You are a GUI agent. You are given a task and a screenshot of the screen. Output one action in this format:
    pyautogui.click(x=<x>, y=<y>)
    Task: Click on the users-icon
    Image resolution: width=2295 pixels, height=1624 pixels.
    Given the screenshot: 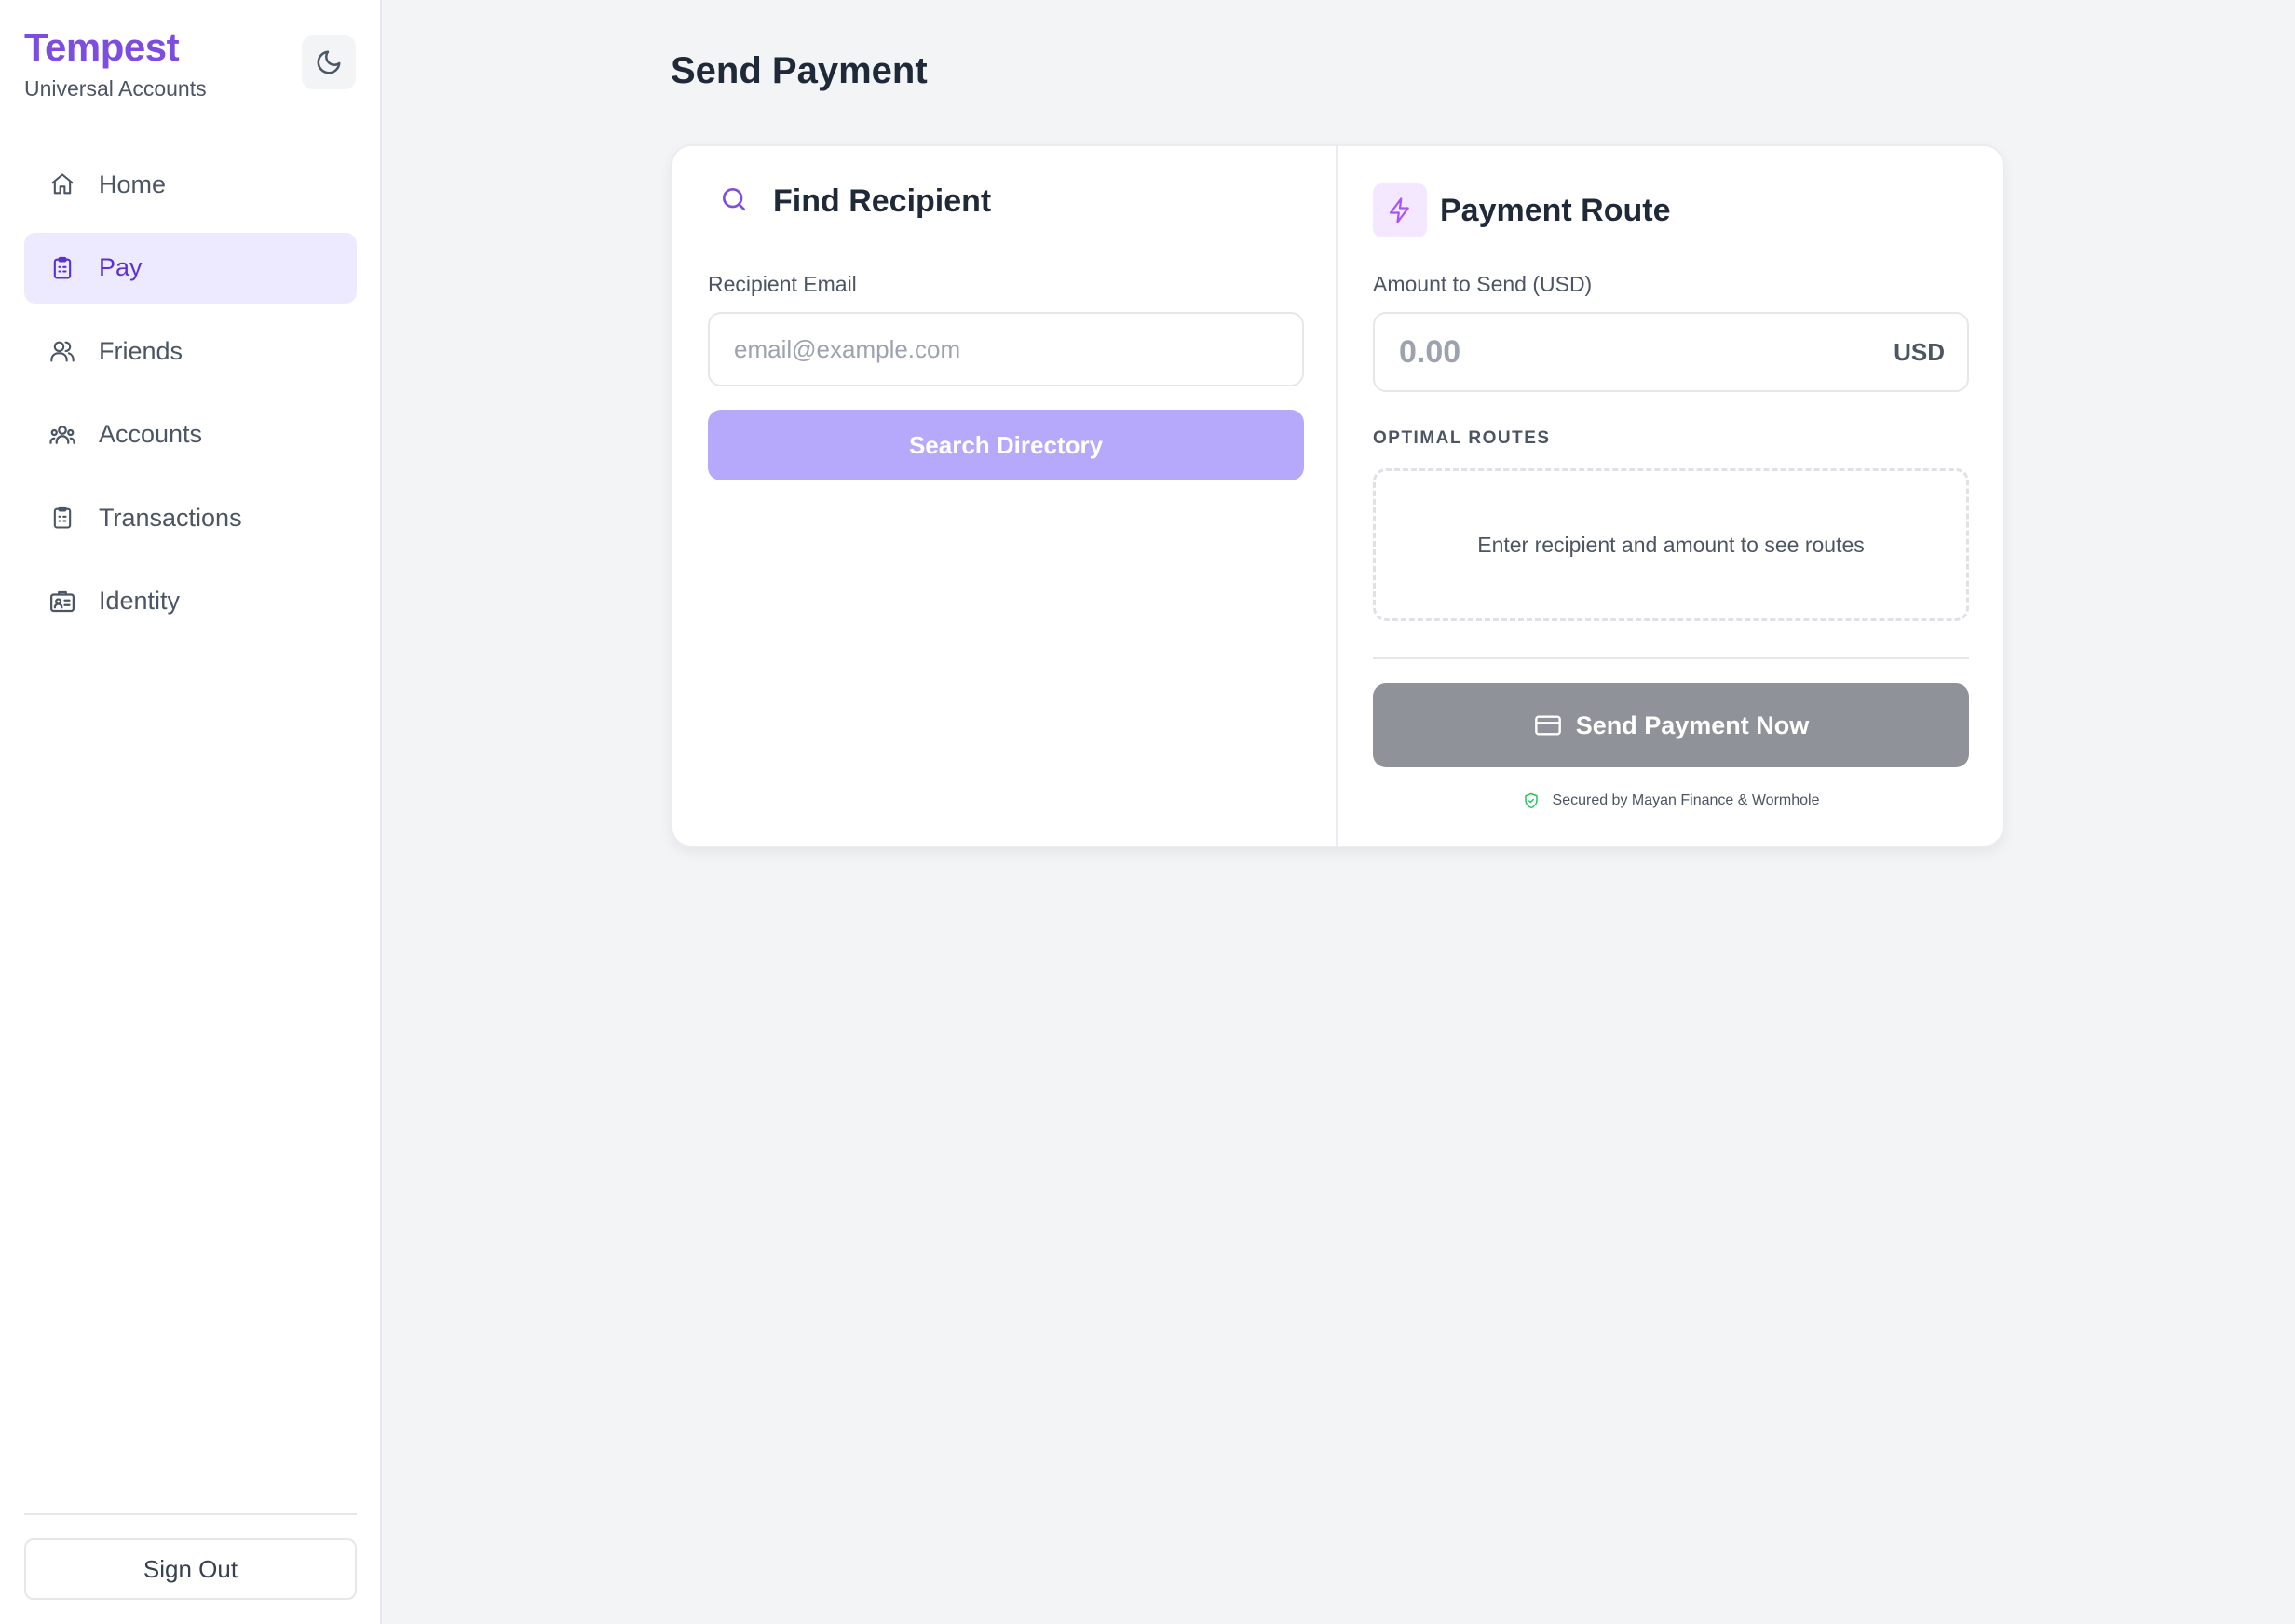 What is the action you would take?
    pyautogui.click(x=62, y=351)
    